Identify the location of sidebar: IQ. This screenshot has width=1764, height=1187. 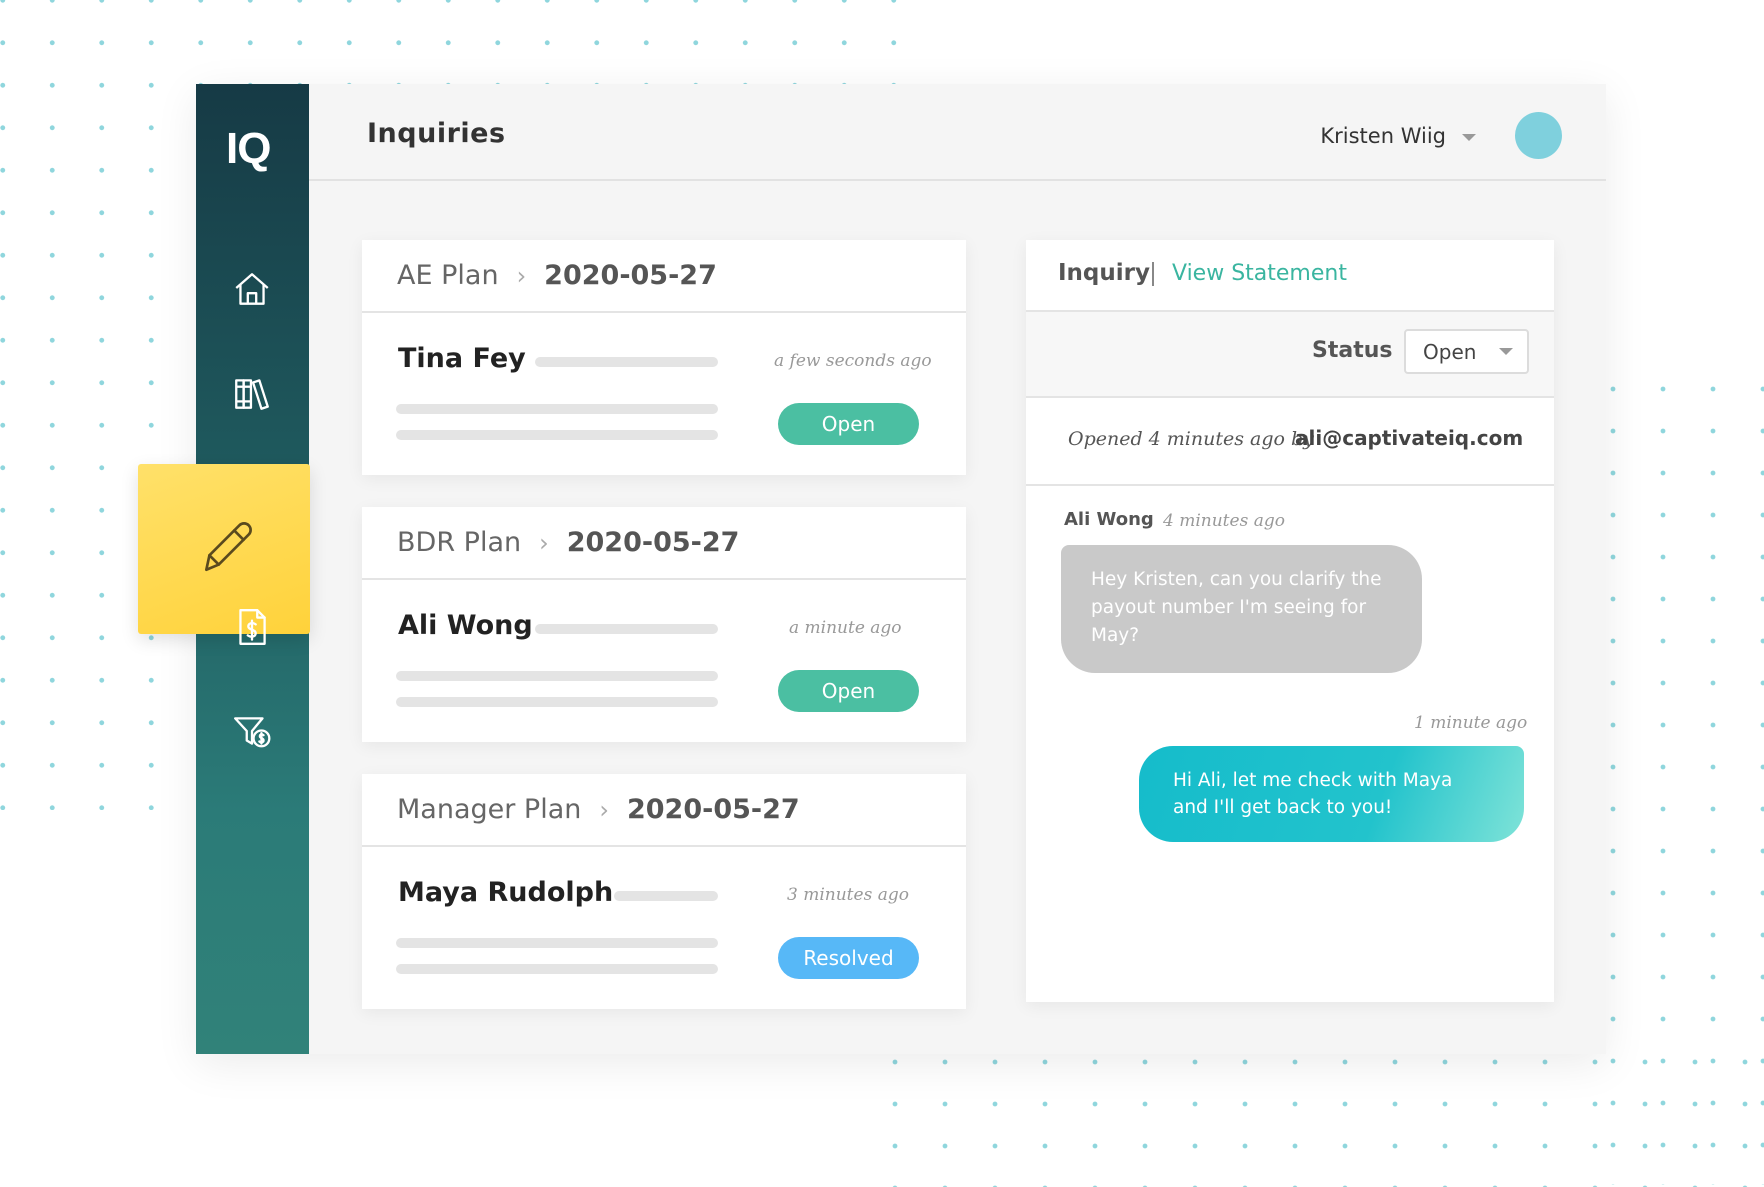
(224, 569).